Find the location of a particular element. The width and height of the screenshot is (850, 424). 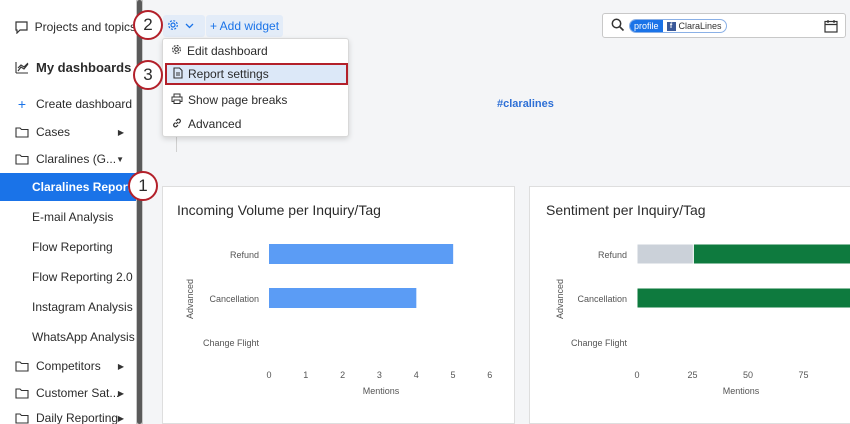

chat-bubble-icon is located at coordinates (21, 27).